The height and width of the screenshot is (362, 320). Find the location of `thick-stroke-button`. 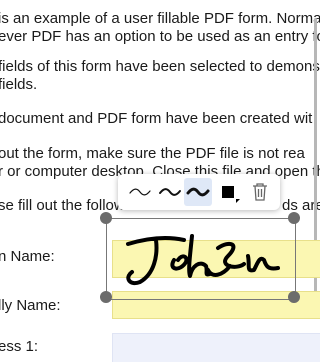

thick-stroke-button is located at coordinates (198, 192).